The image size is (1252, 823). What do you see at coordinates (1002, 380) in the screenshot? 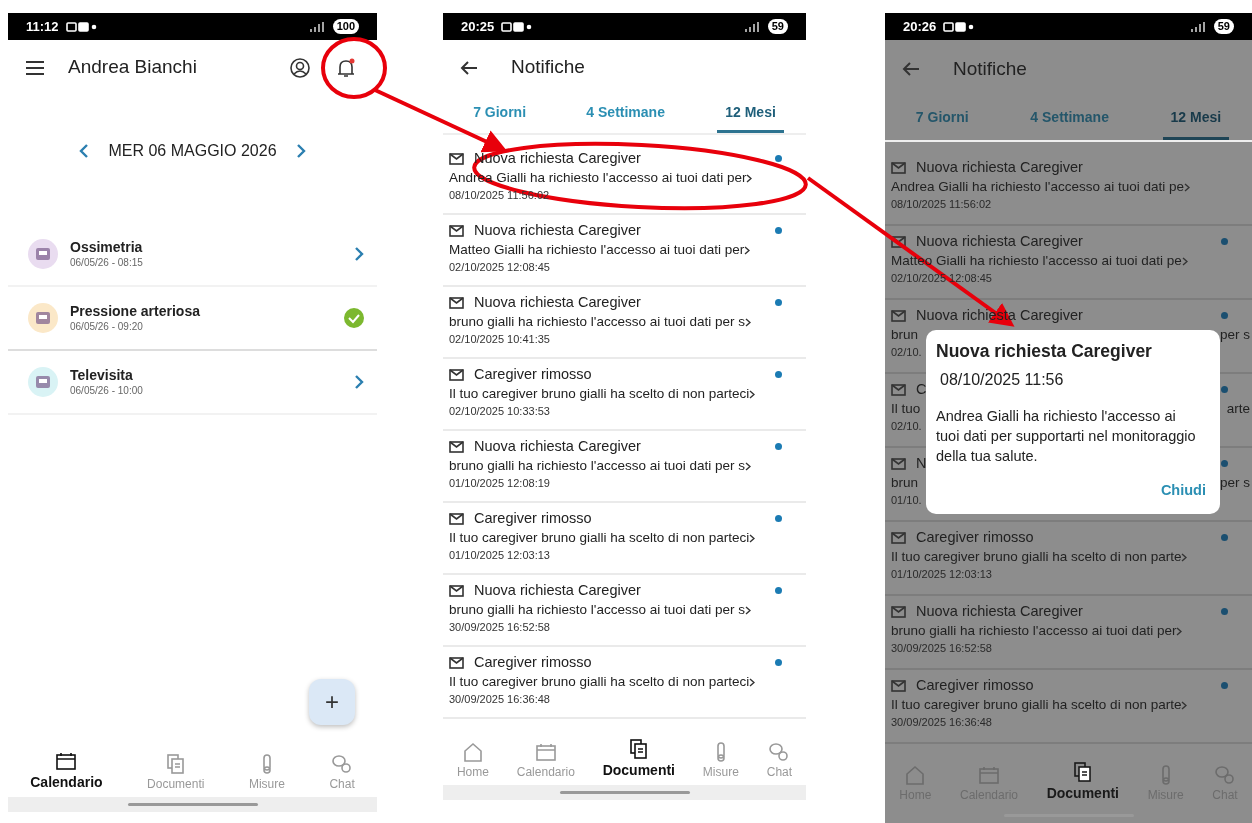
I see `dialog-date: 08/10/2025 11:56` at bounding box center [1002, 380].